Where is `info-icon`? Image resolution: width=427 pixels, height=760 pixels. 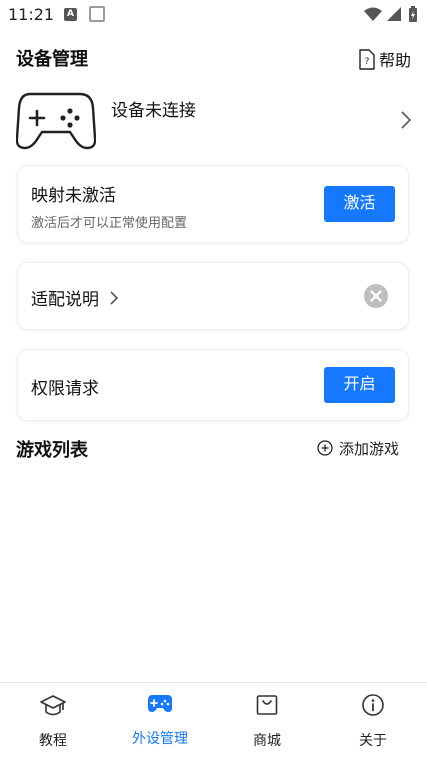
info-icon is located at coordinates (373, 705).